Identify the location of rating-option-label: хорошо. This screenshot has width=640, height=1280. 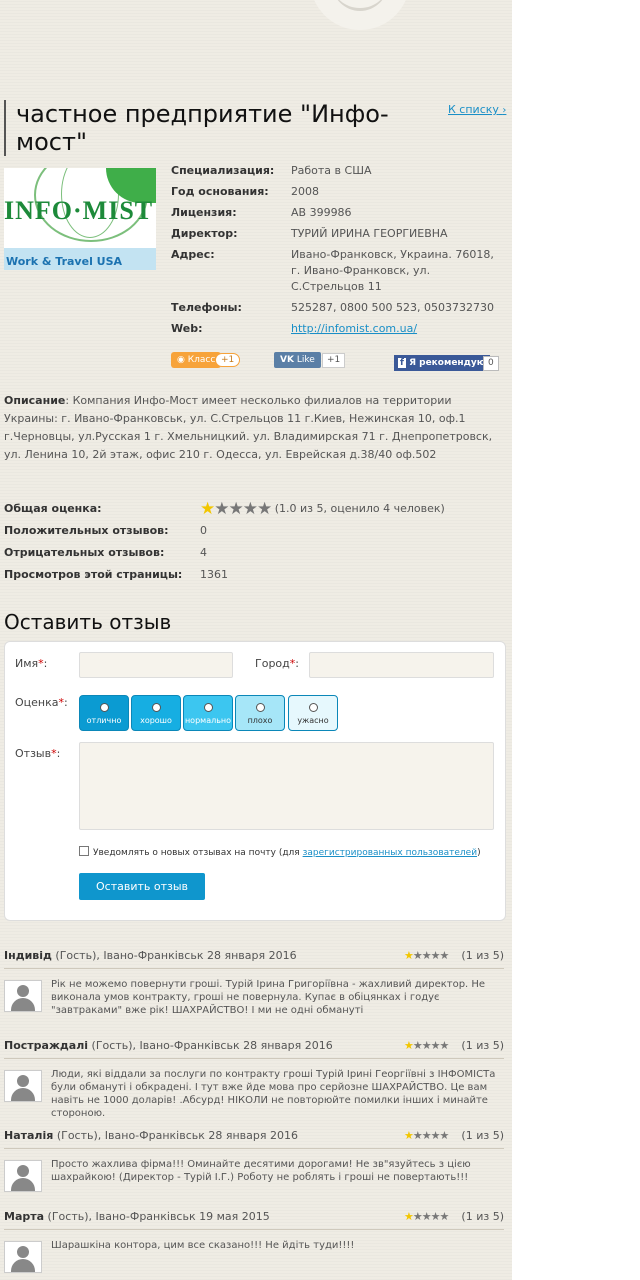
(156, 720).